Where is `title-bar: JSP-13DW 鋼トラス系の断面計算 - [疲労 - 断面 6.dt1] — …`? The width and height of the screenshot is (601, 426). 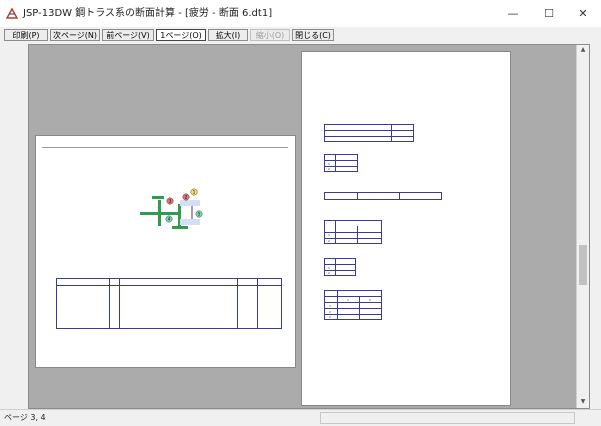
title-bar: JSP-13DW 鋼トラス系の断面計算 - [疲労 - 断面 6.dt1] — … is located at coordinates (300, 13).